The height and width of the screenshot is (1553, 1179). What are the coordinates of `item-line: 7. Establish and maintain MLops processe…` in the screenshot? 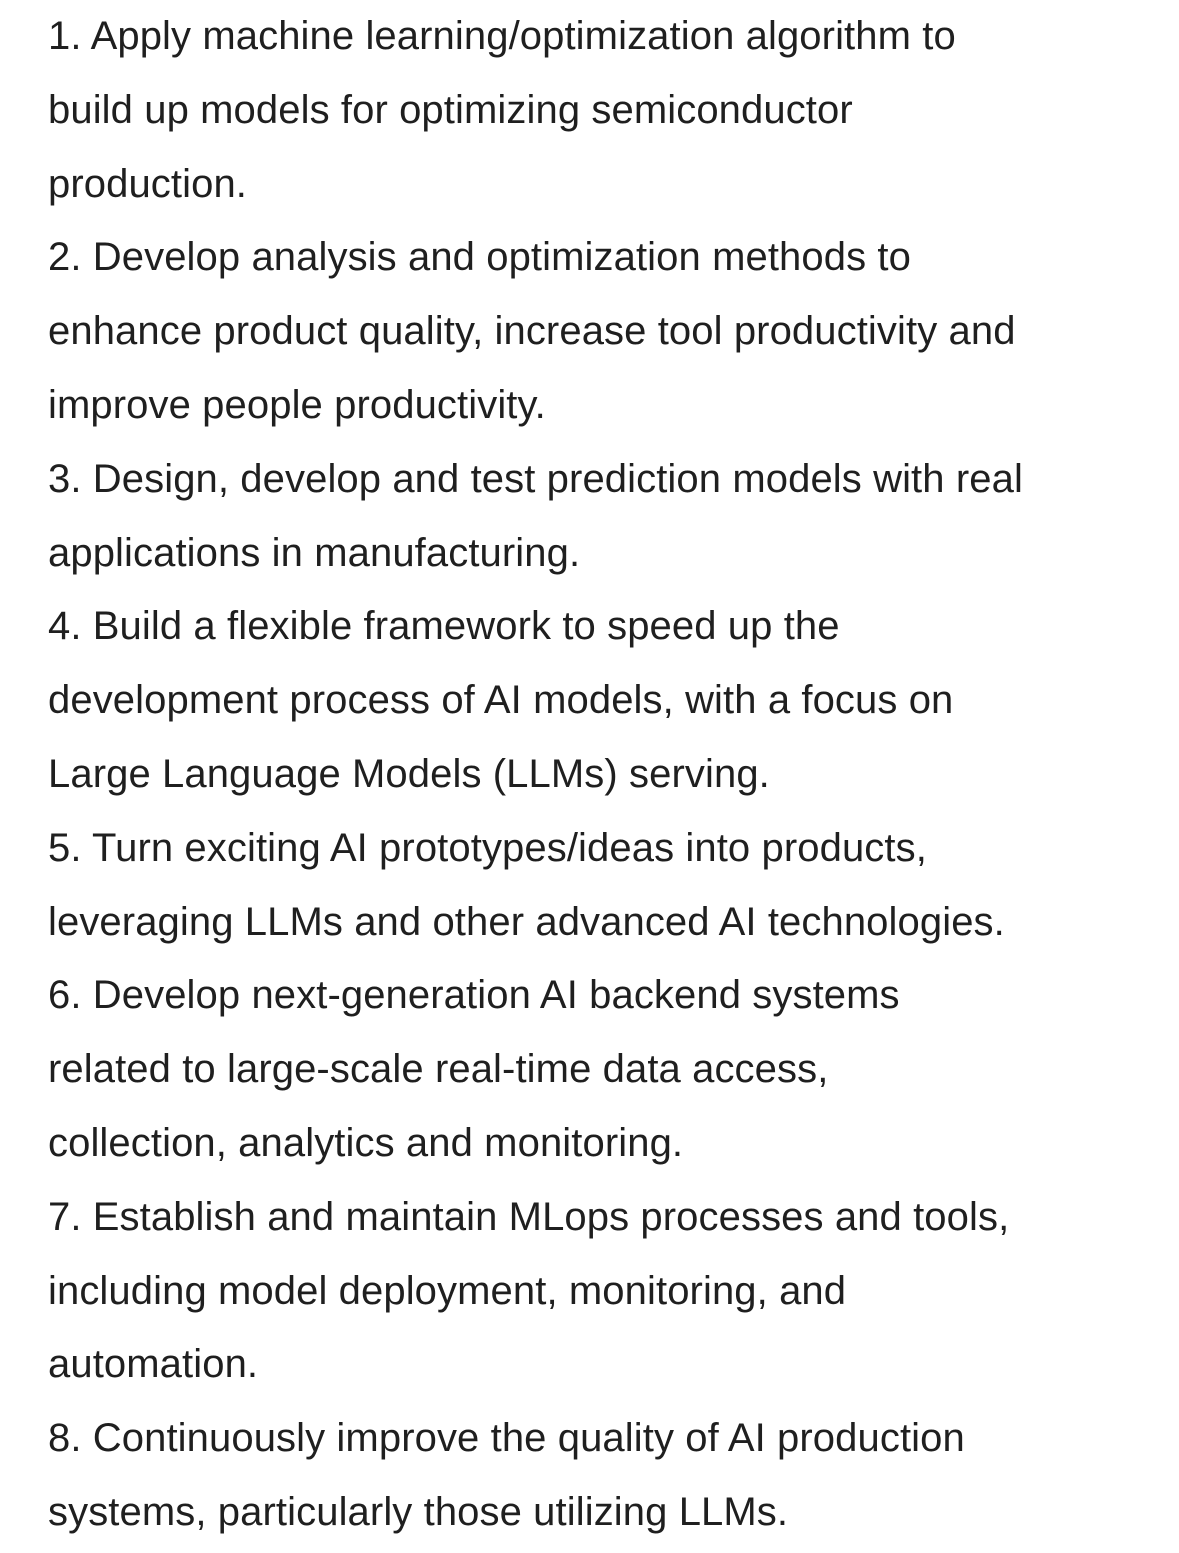 It's located at (529, 1216).